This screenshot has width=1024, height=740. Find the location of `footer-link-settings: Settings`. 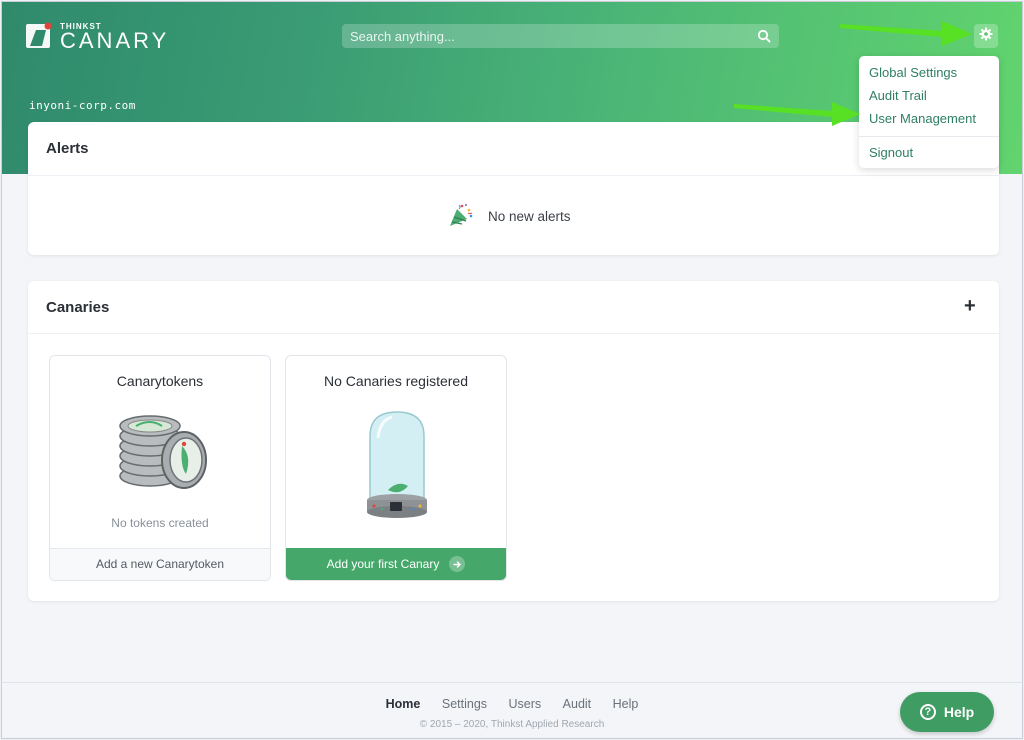

footer-link-settings: Settings is located at coordinates (464, 704).